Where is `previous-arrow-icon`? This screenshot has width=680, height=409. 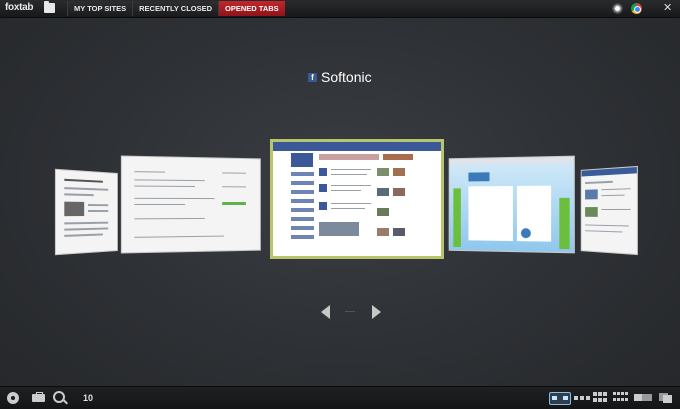
previous-arrow-icon is located at coordinates (325, 312).